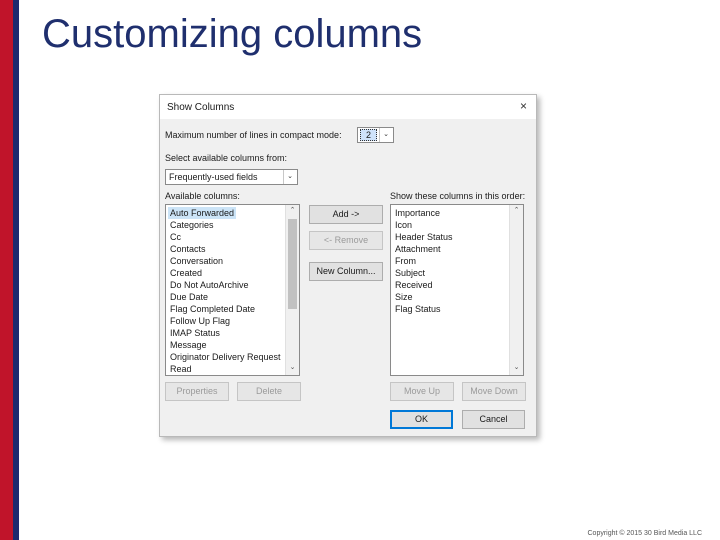 Image resolution: width=720 pixels, height=540 pixels. I want to click on list-item: Importance, so click(417, 213).